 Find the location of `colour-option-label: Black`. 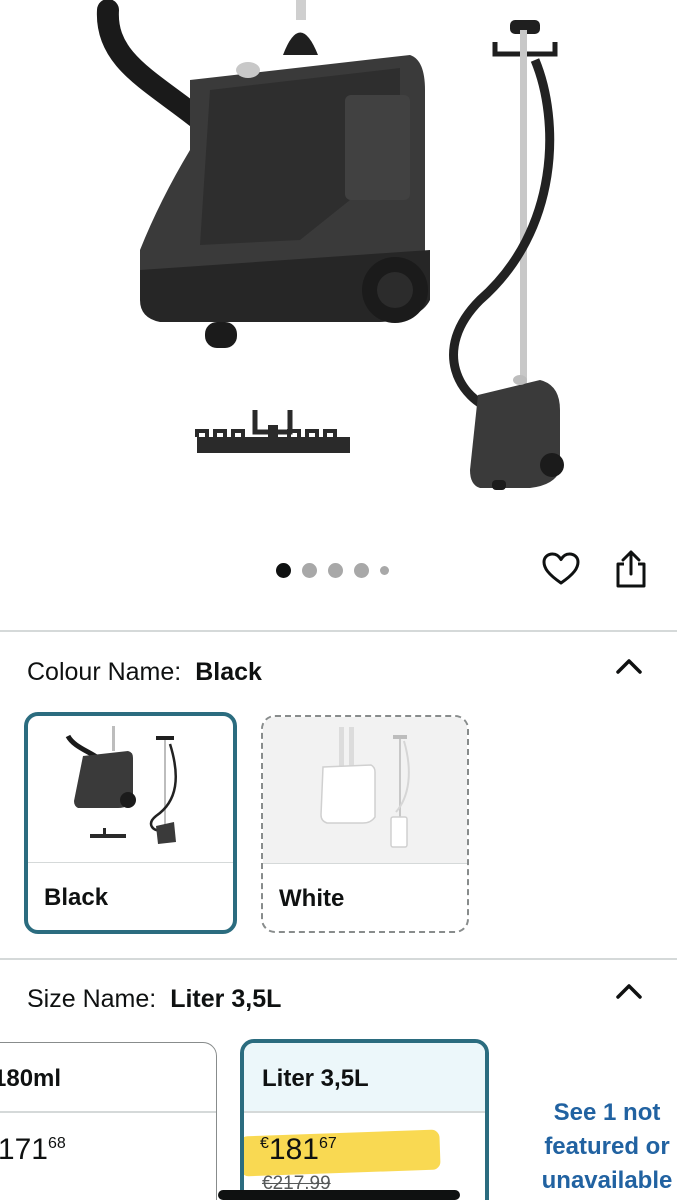

colour-option-label: Black is located at coordinates (76, 897).